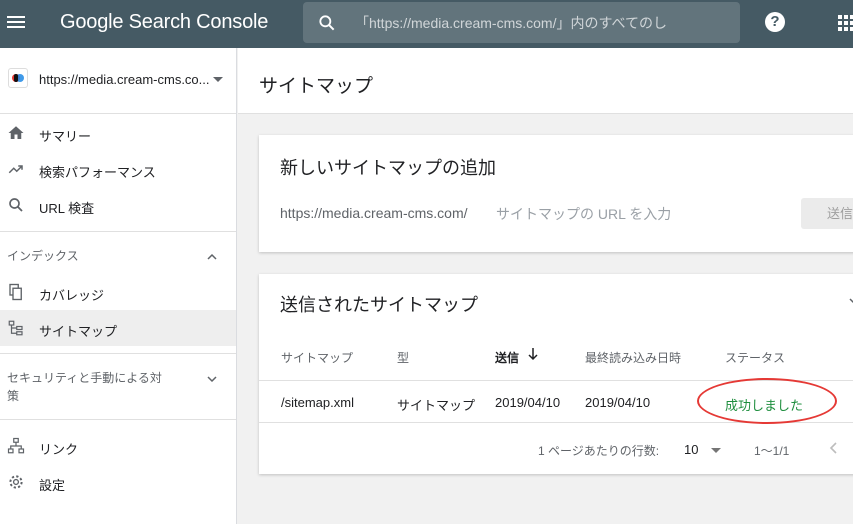 Image resolution: width=853 pixels, height=524 pixels. What do you see at coordinates (851, 301) in the screenshot?
I see `filter-caret-icon` at bounding box center [851, 301].